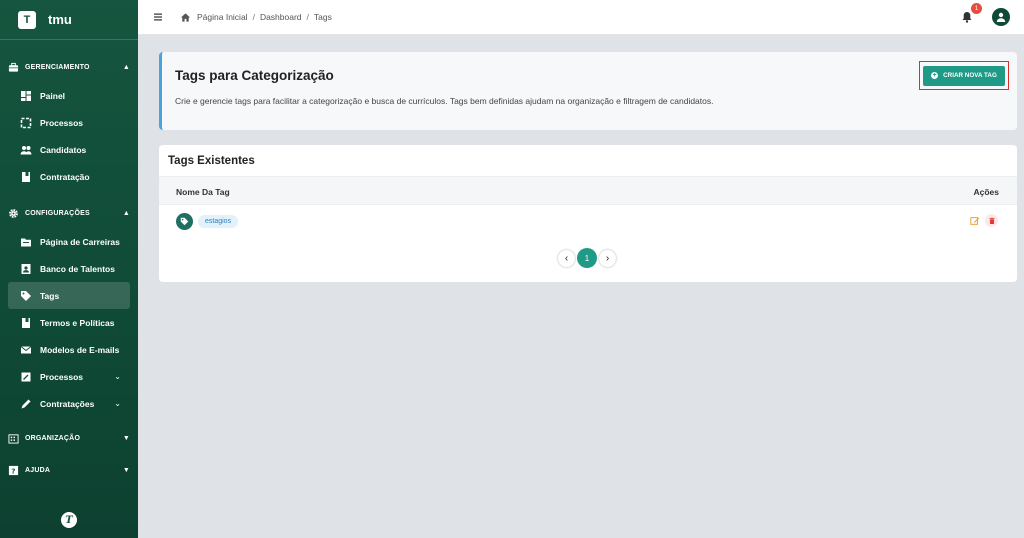 Image resolution: width=1024 pixels, height=538 pixels. I want to click on sidebar-item-label: Banco de Talentos, so click(77, 268).